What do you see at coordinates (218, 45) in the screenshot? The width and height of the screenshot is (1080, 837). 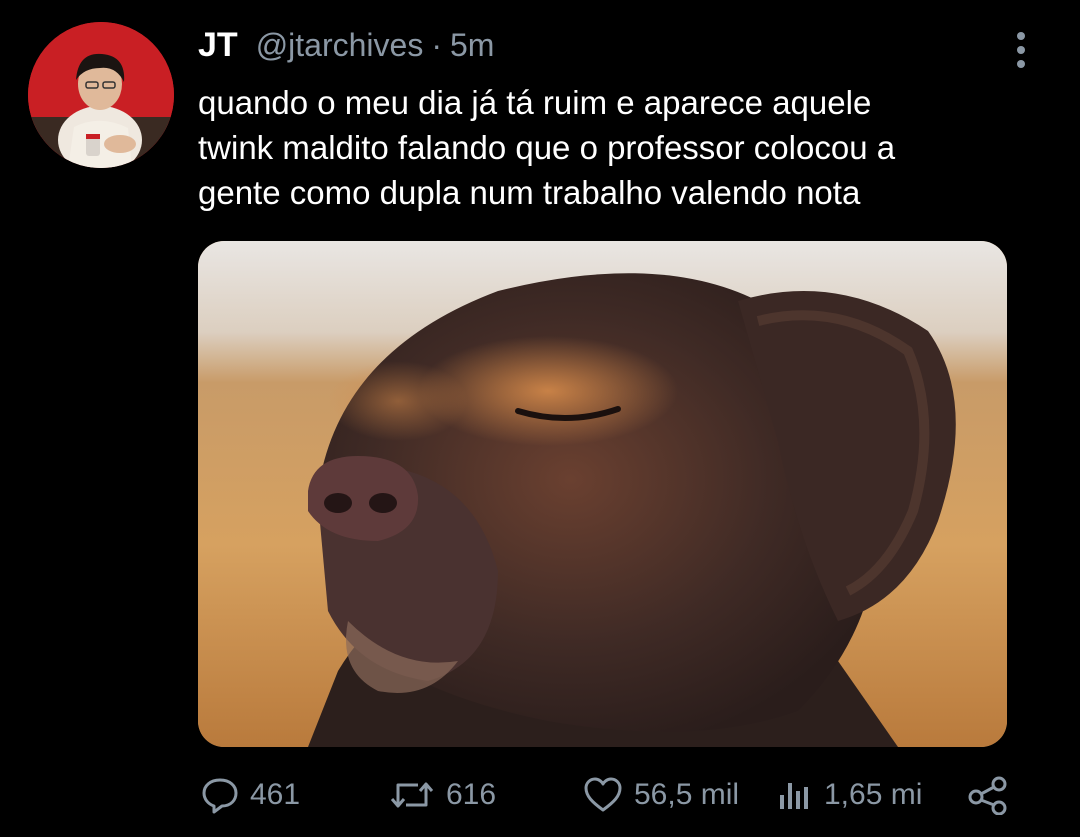 I see `display-name: JT` at bounding box center [218, 45].